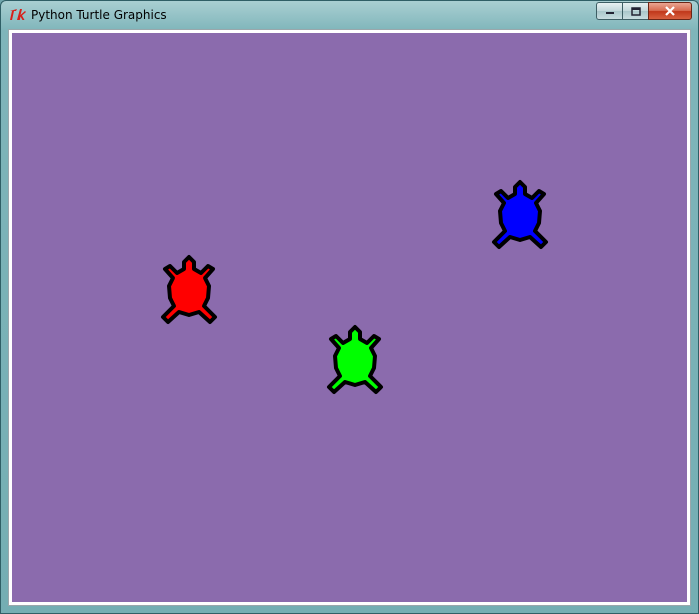  Describe the element at coordinates (189, 289) in the screenshot. I see `red-turtle` at that location.